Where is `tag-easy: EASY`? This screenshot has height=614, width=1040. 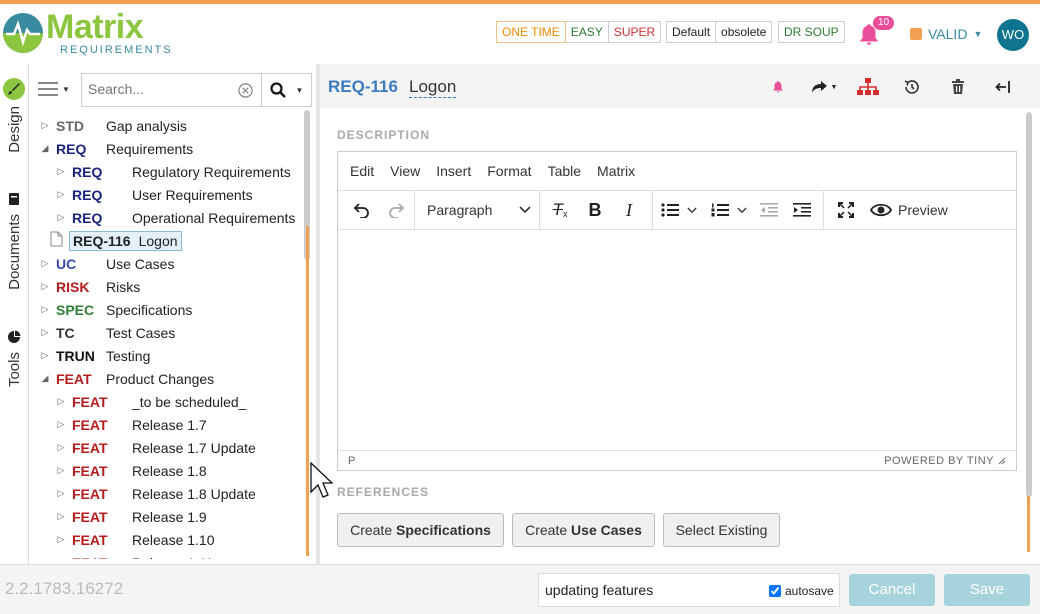
tag-easy: EASY is located at coordinates (587, 32).